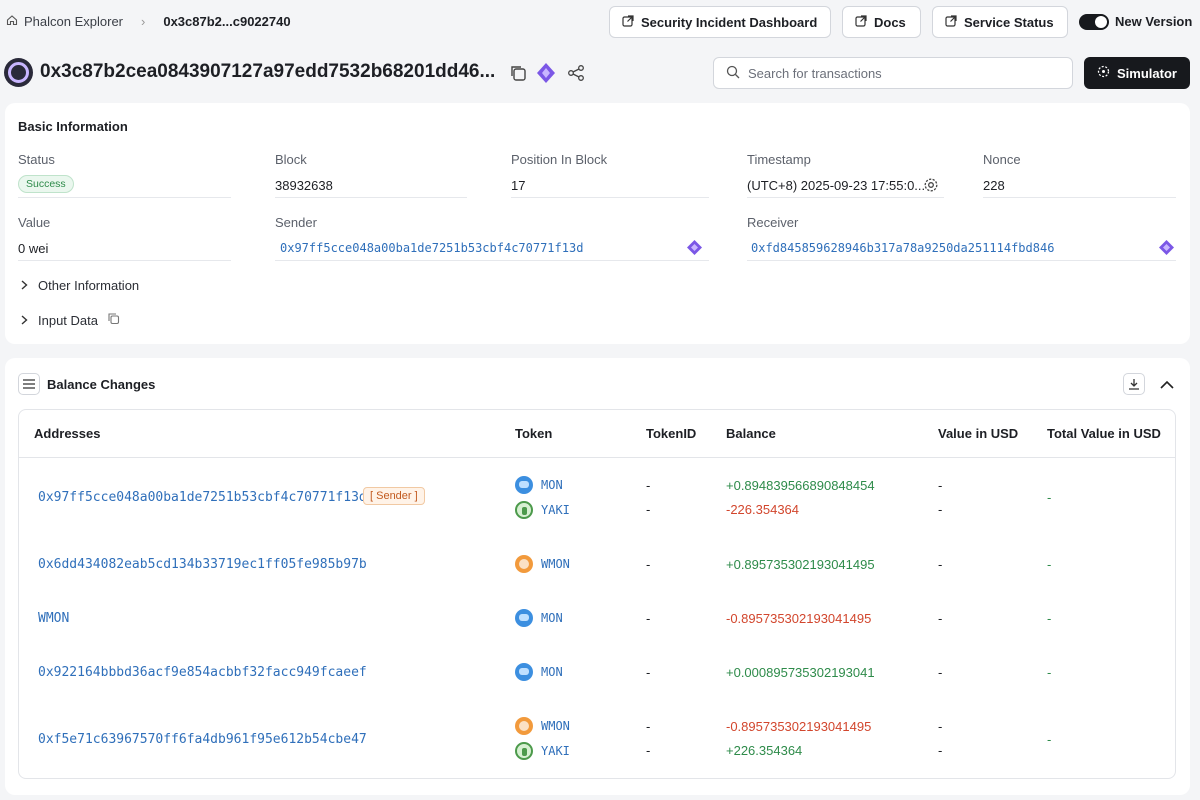 Image resolution: width=1200 pixels, height=800 pixels. I want to click on security-incident-label: Security Incident Dashboard, so click(729, 22).